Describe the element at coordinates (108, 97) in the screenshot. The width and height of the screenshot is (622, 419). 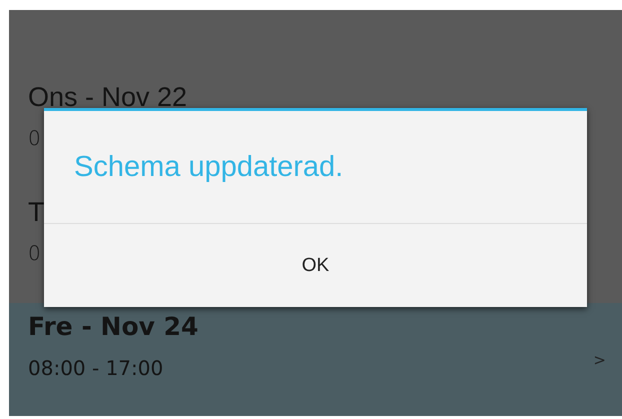
I see `day-title: Ons - Nov 22` at that location.